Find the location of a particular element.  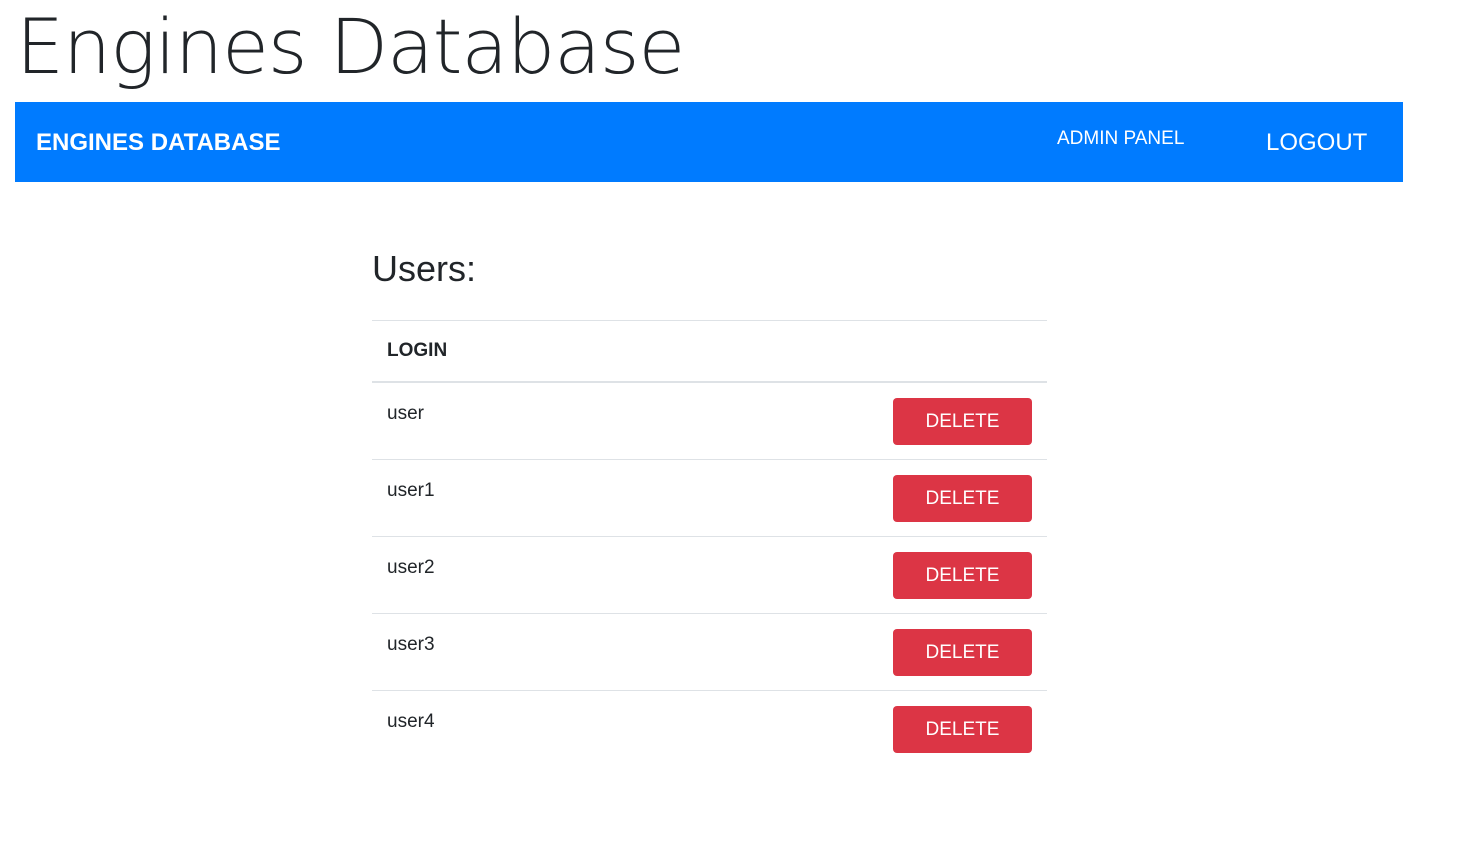

user-login: user4 is located at coordinates (411, 721).